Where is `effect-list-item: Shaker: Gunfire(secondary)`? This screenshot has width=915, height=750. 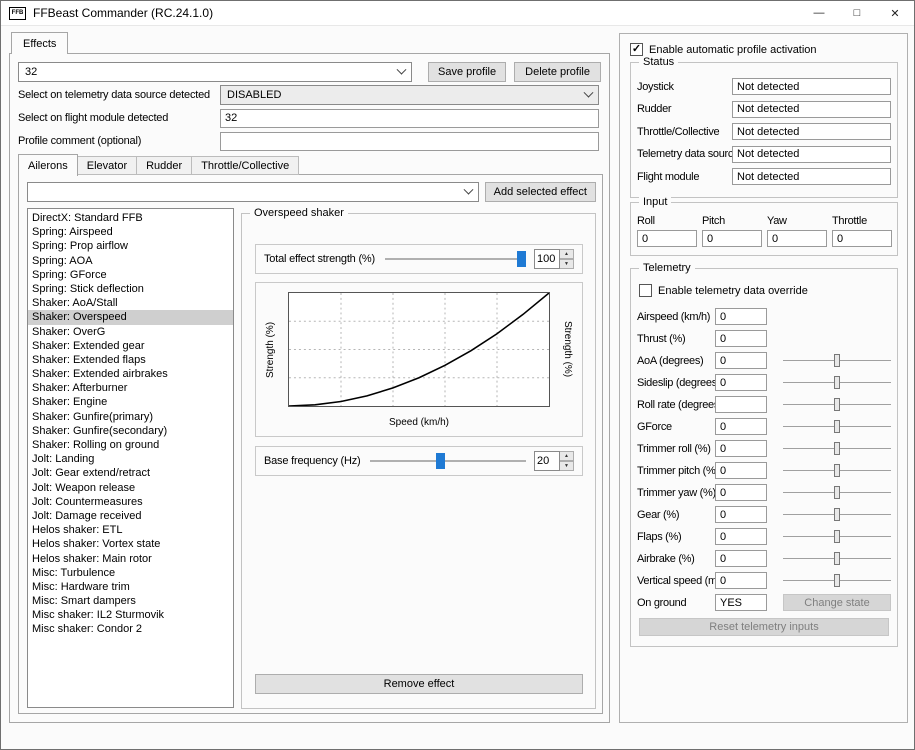
effect-list-item: Shaker: Gunfire(secondary) is located at coordinates (130, 431).